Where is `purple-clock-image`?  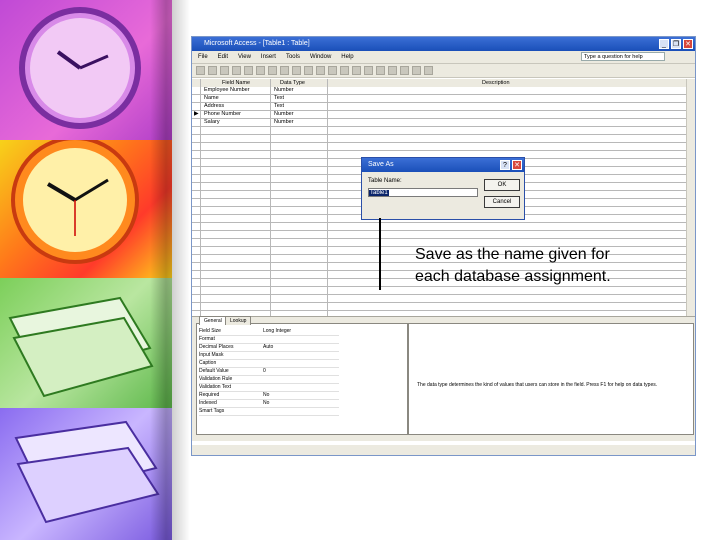
purple-clock-image is located at coordinates (86, 70).